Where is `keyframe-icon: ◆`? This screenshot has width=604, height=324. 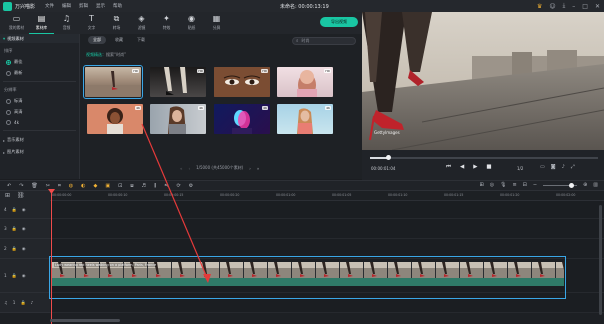 keyframe-icon: ◆ is located at coordinates (96, 186).